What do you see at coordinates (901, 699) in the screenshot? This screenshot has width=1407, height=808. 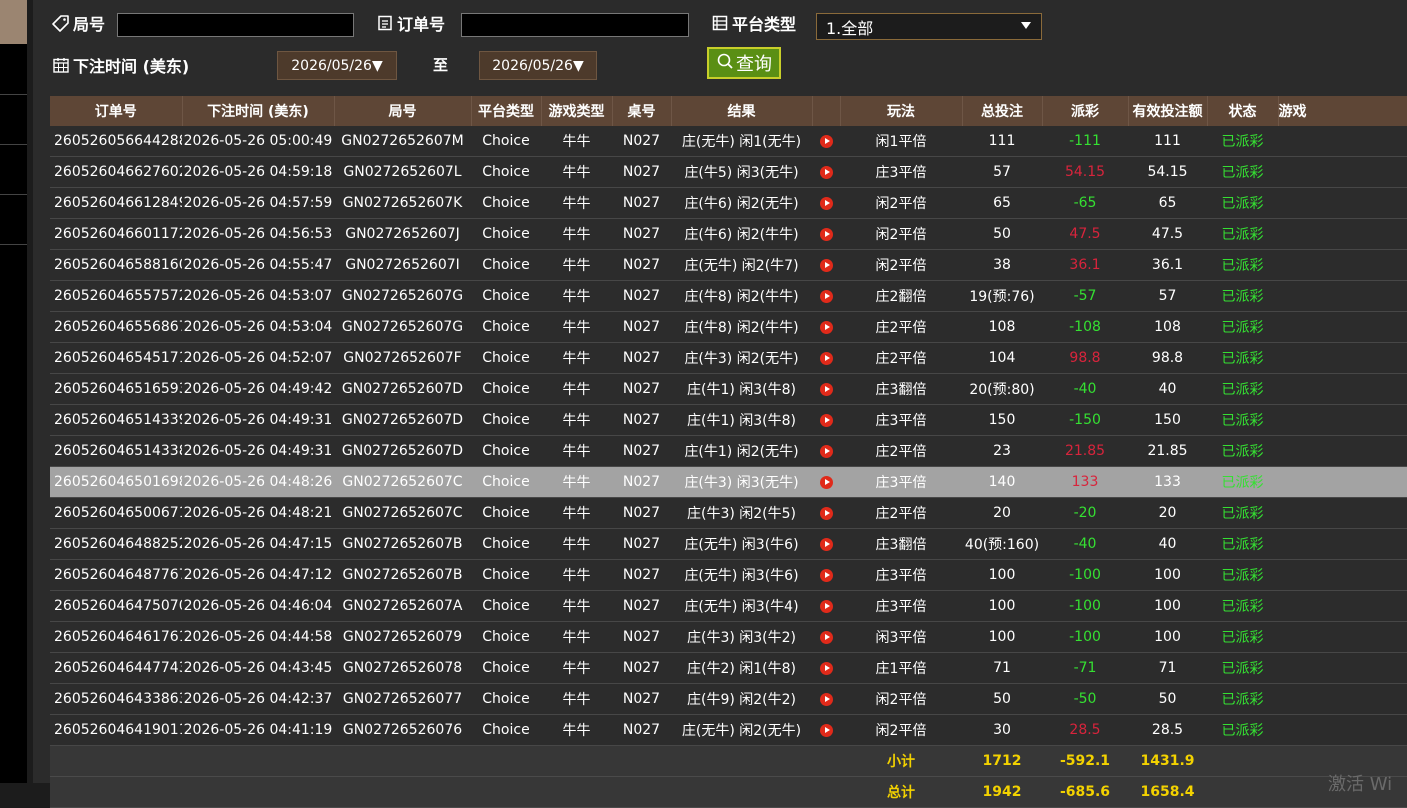 I see `play-type-cell: 闲2平倍` at bounding box center [901, 699].